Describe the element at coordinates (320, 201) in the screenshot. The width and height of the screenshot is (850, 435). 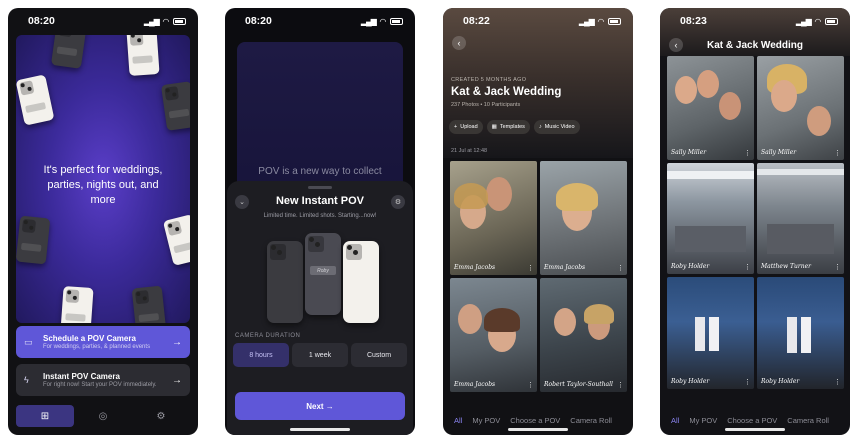
I see `sheet-title: New Instant POV` at that location.